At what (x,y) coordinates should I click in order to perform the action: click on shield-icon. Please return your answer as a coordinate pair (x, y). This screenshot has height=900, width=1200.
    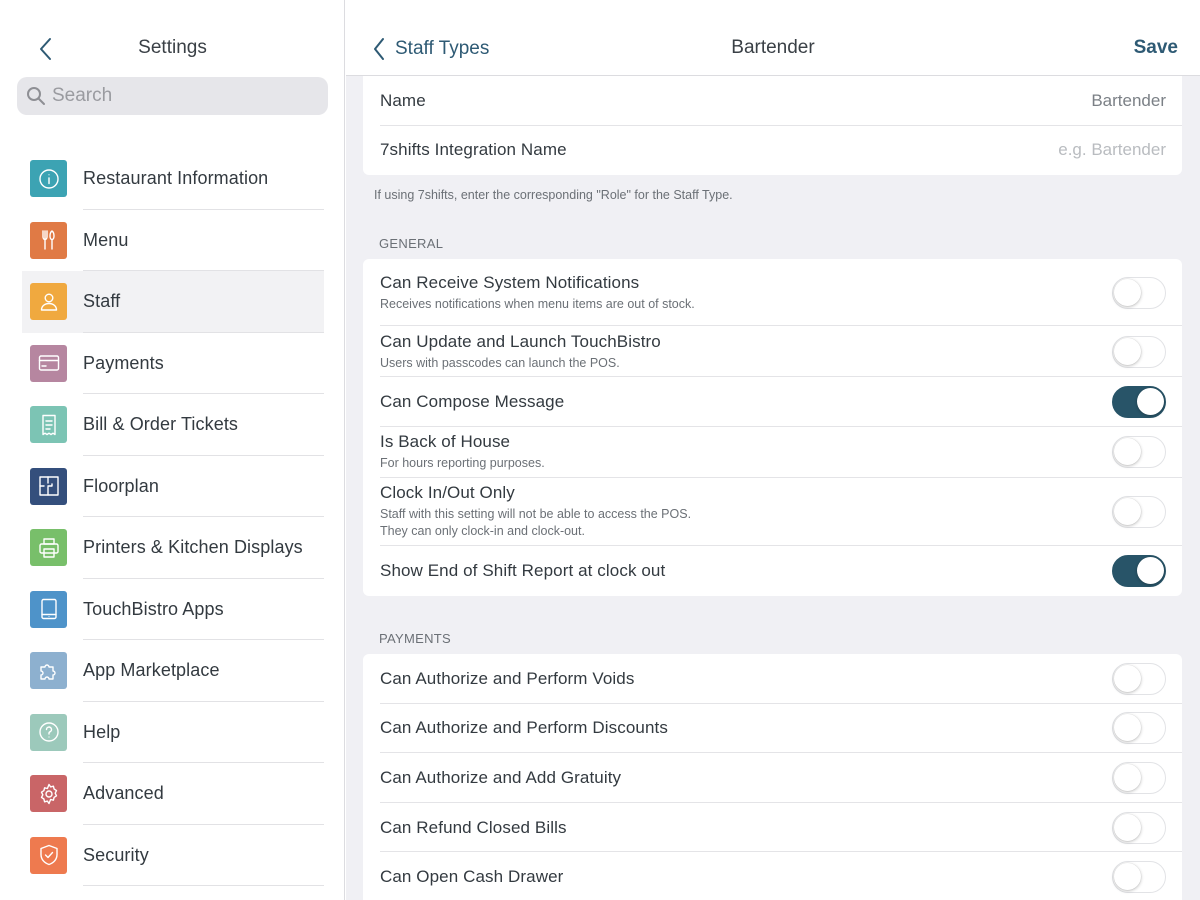
    Looking at the image, I should click on (48, 855).